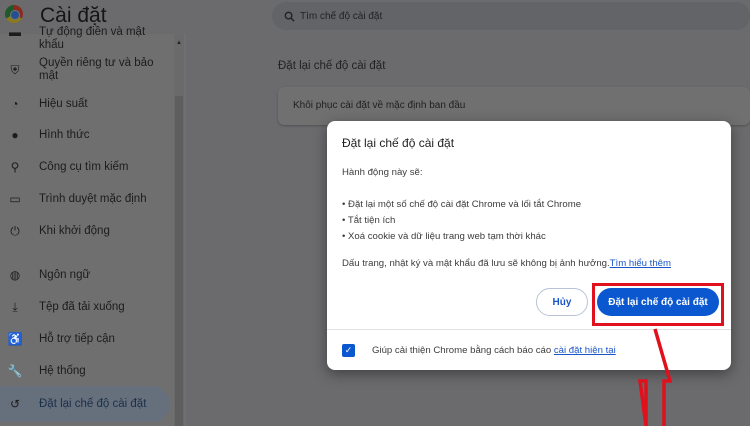 Image resolution: width=750 pixels, height=426 pixels. What do you see at coordinates (85, 167) in the screenshot?
I see `sidebar-item-search-engine: ⚲ Công cụ tìm kiếm` at bounding box center [85, 167].